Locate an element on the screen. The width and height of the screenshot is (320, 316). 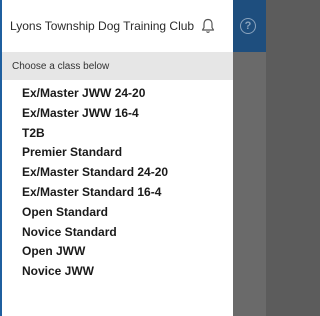
class-item: Premier Standard is located at coordinates (117, 153).